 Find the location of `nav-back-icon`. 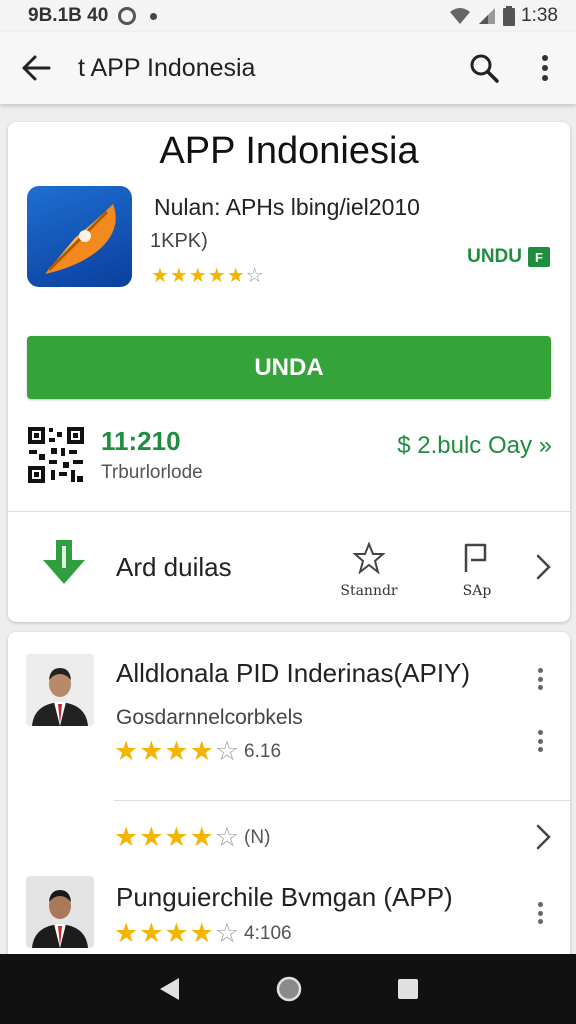

nav-back-icon is located at coordinates (169, 989).